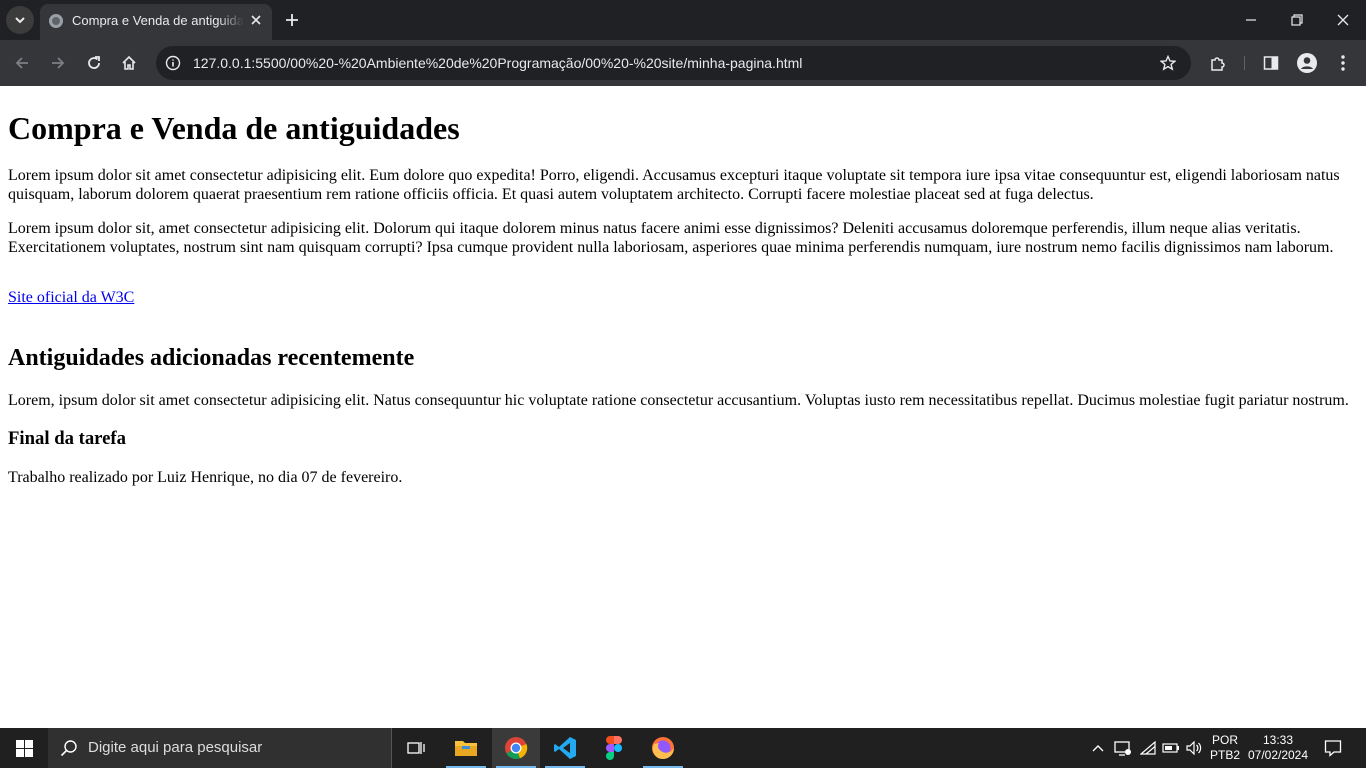 The width and height of the screenshot is (1366, 768). I want to click on minimize-icon, so click(1251, 20).